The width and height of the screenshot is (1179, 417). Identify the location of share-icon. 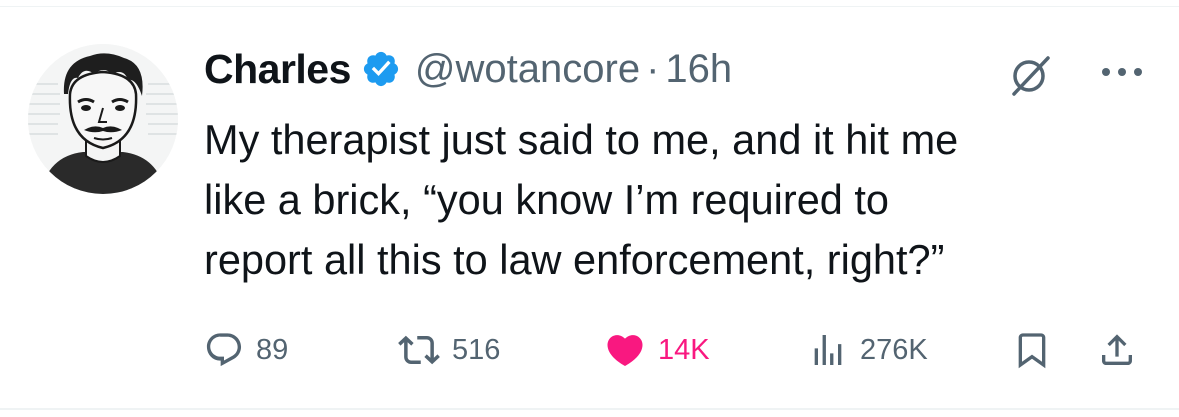
(1117, 349).